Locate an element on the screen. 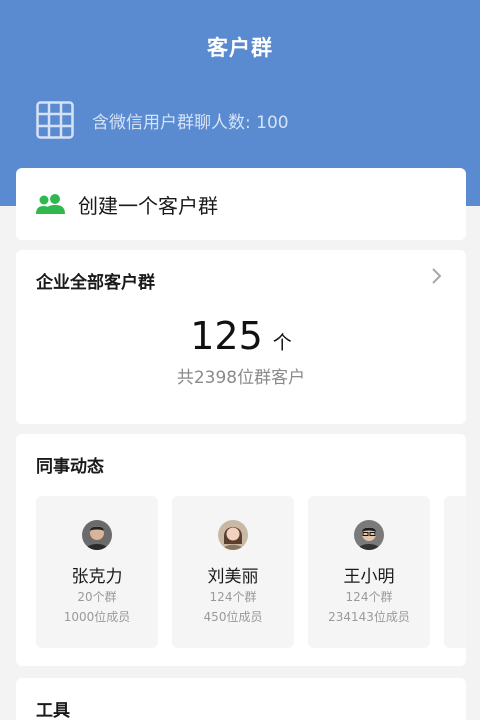 The image size is (480, 720). colleague-name: 王小明 is located at coordinates (369, 577).